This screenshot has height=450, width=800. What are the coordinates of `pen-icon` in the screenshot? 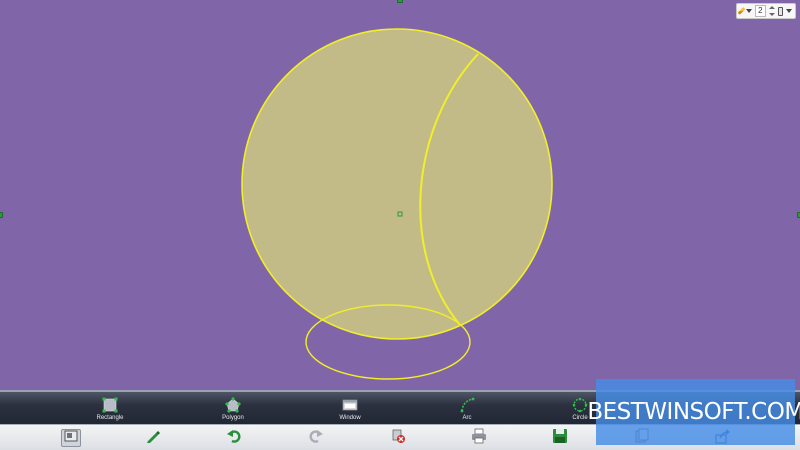 It's located at (153, 438).